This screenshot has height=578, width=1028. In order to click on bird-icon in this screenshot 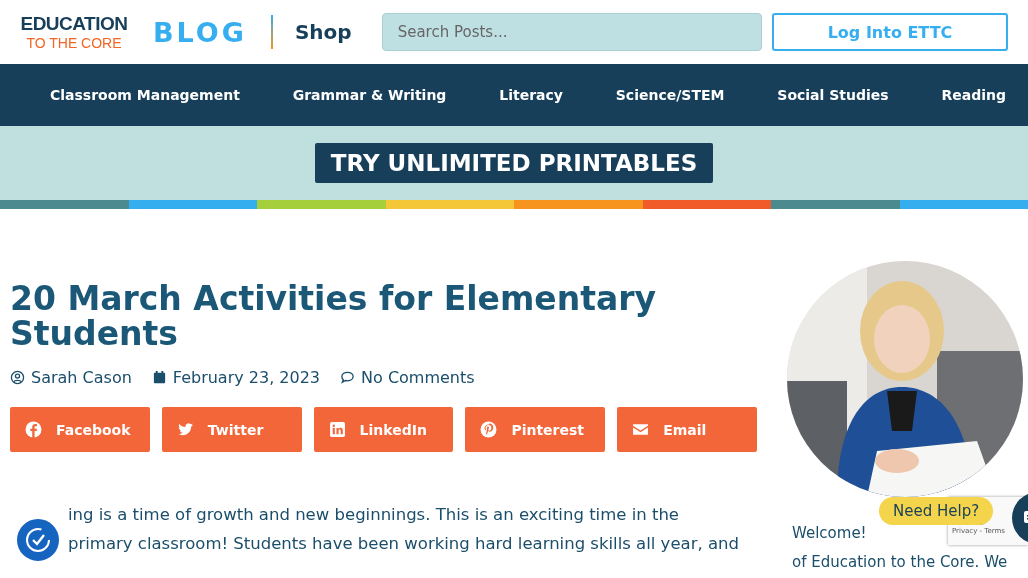, I will do `click(185, 429)`.